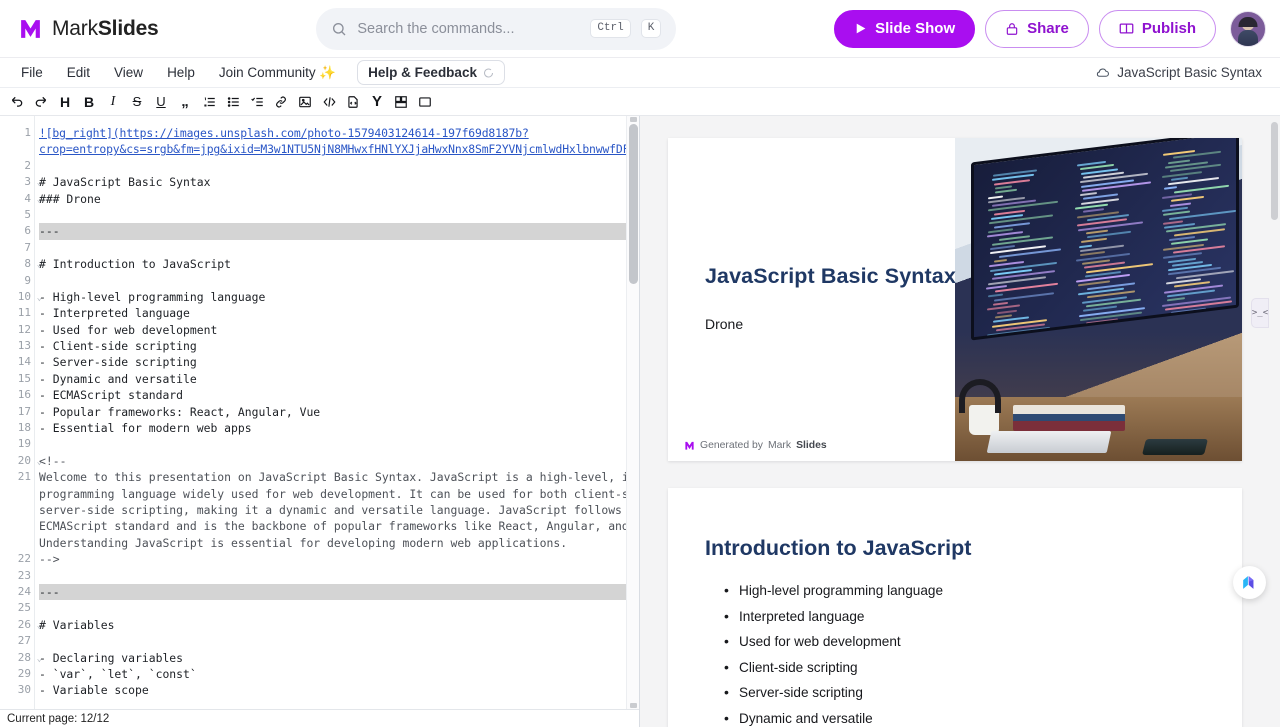 Image resolution: width=1280 pixels, height=727 pixels. Describe the element at coordinates (339, 559) in the screenshot. I see `code-line: -->` at that location.